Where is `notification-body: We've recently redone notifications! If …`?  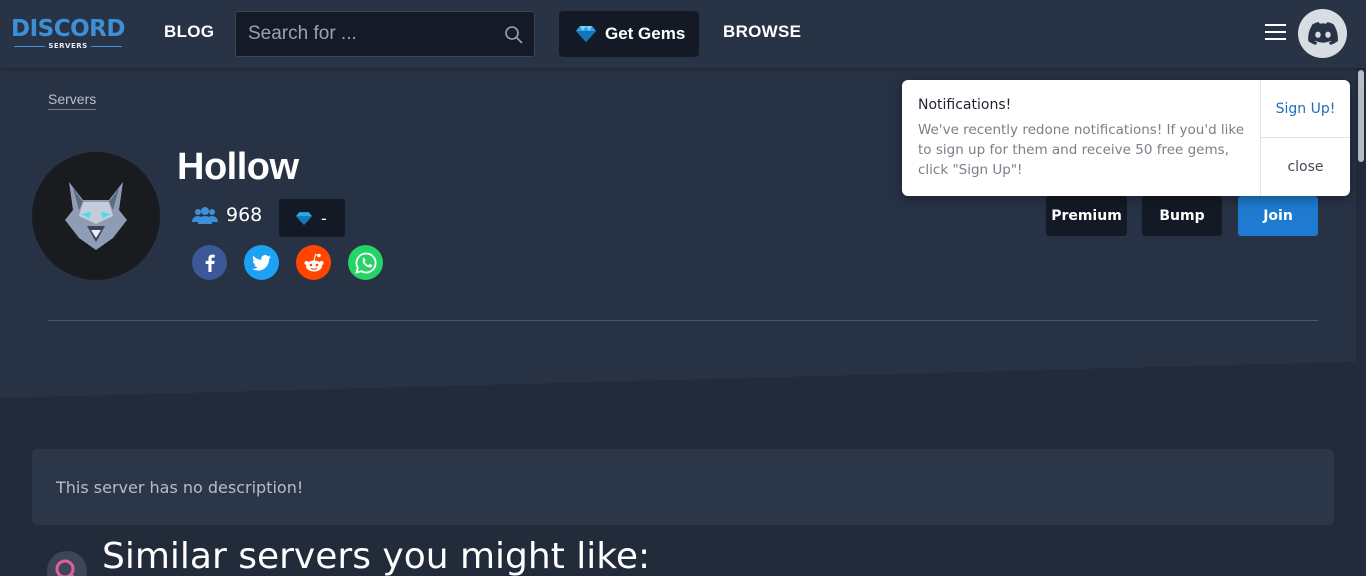
notification-body: We've recently redone notifications! If … is located at coordinates (1081, 150).